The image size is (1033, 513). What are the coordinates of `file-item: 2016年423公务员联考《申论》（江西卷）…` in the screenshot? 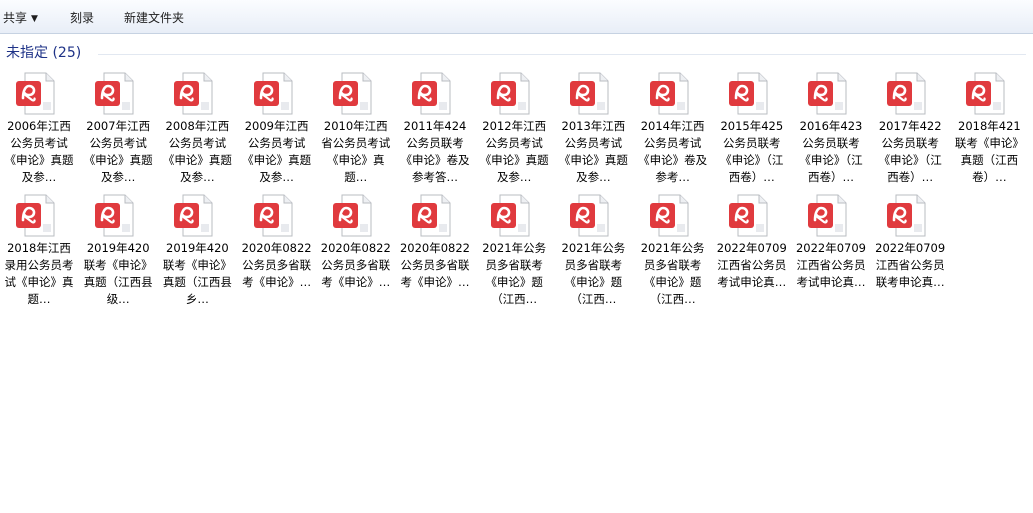 It's located at (831, 127).